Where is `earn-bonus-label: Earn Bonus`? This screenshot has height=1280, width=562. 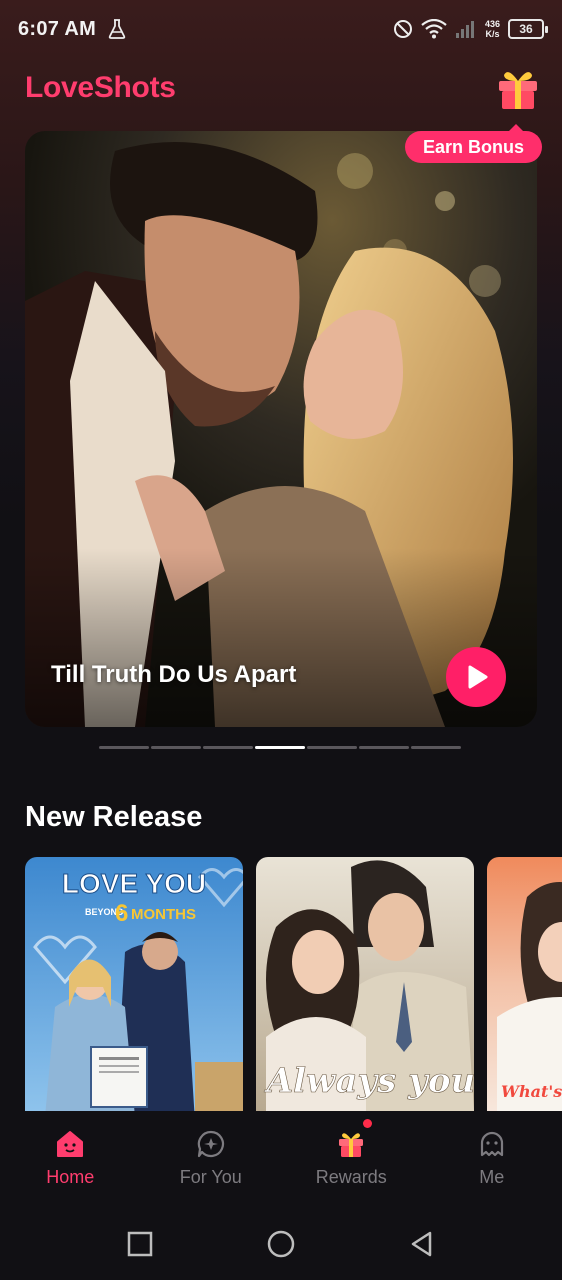 earn-bonus-label: Earn Bonus is located at coordinates (474, 146).